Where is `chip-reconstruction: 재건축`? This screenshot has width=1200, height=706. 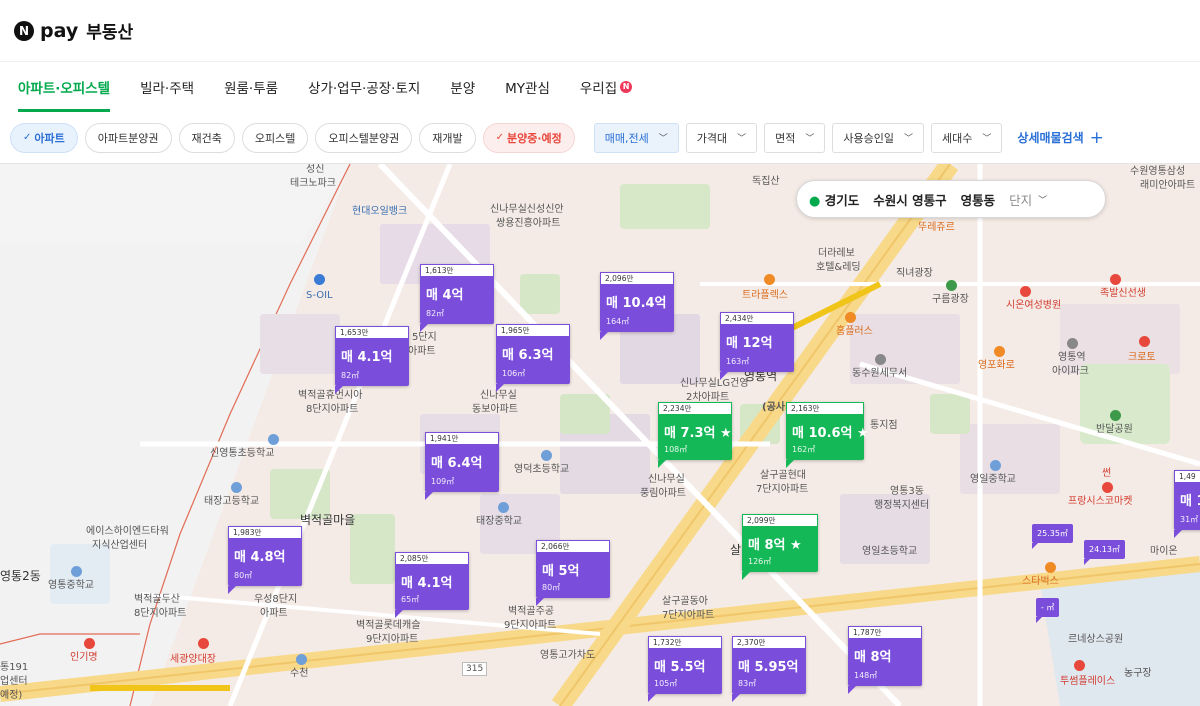
chip-reconstruction: 재건축 is located at coordinates (206, 137).